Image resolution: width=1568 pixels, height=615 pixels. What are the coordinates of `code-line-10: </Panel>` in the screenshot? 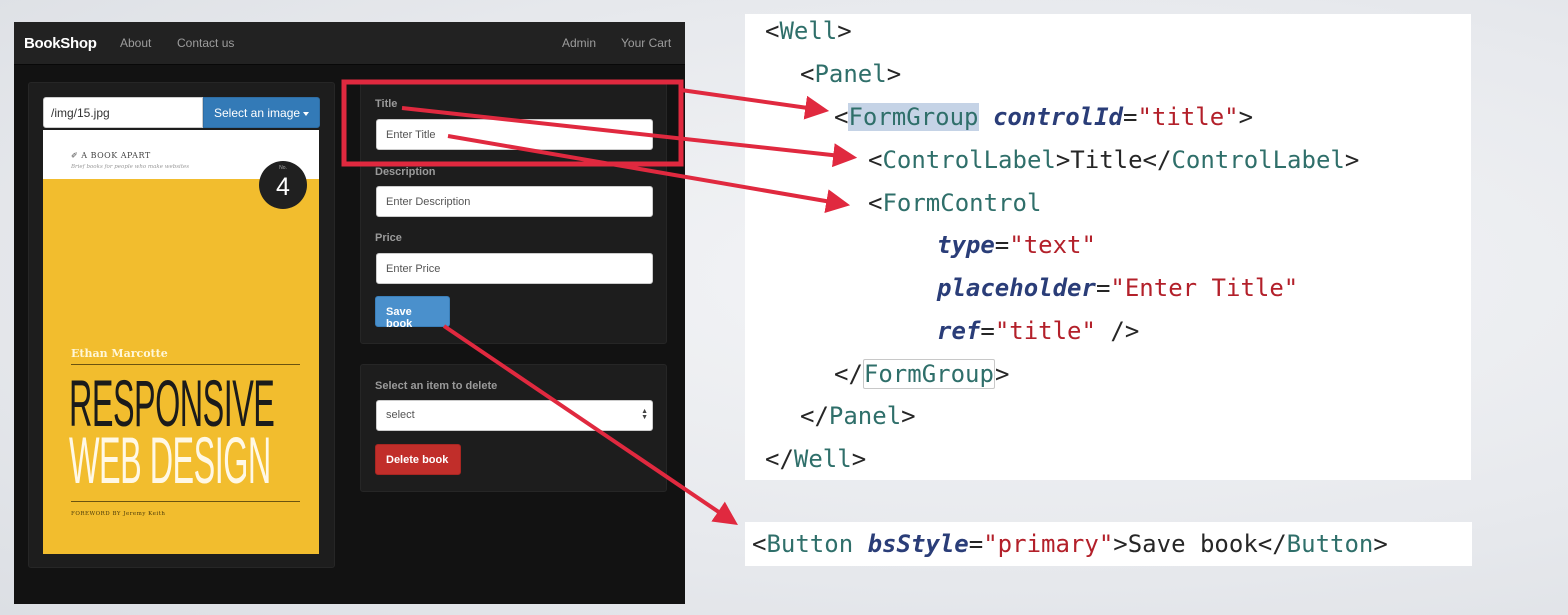 It's located at (858, 416).